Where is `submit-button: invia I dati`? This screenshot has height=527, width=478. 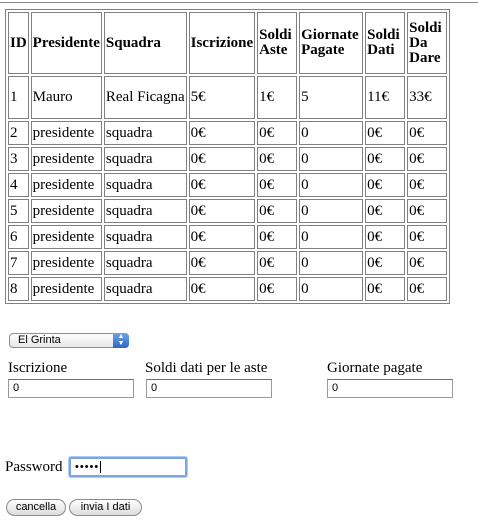
submit-button: invia I dati is located at coordinates (105, 507).